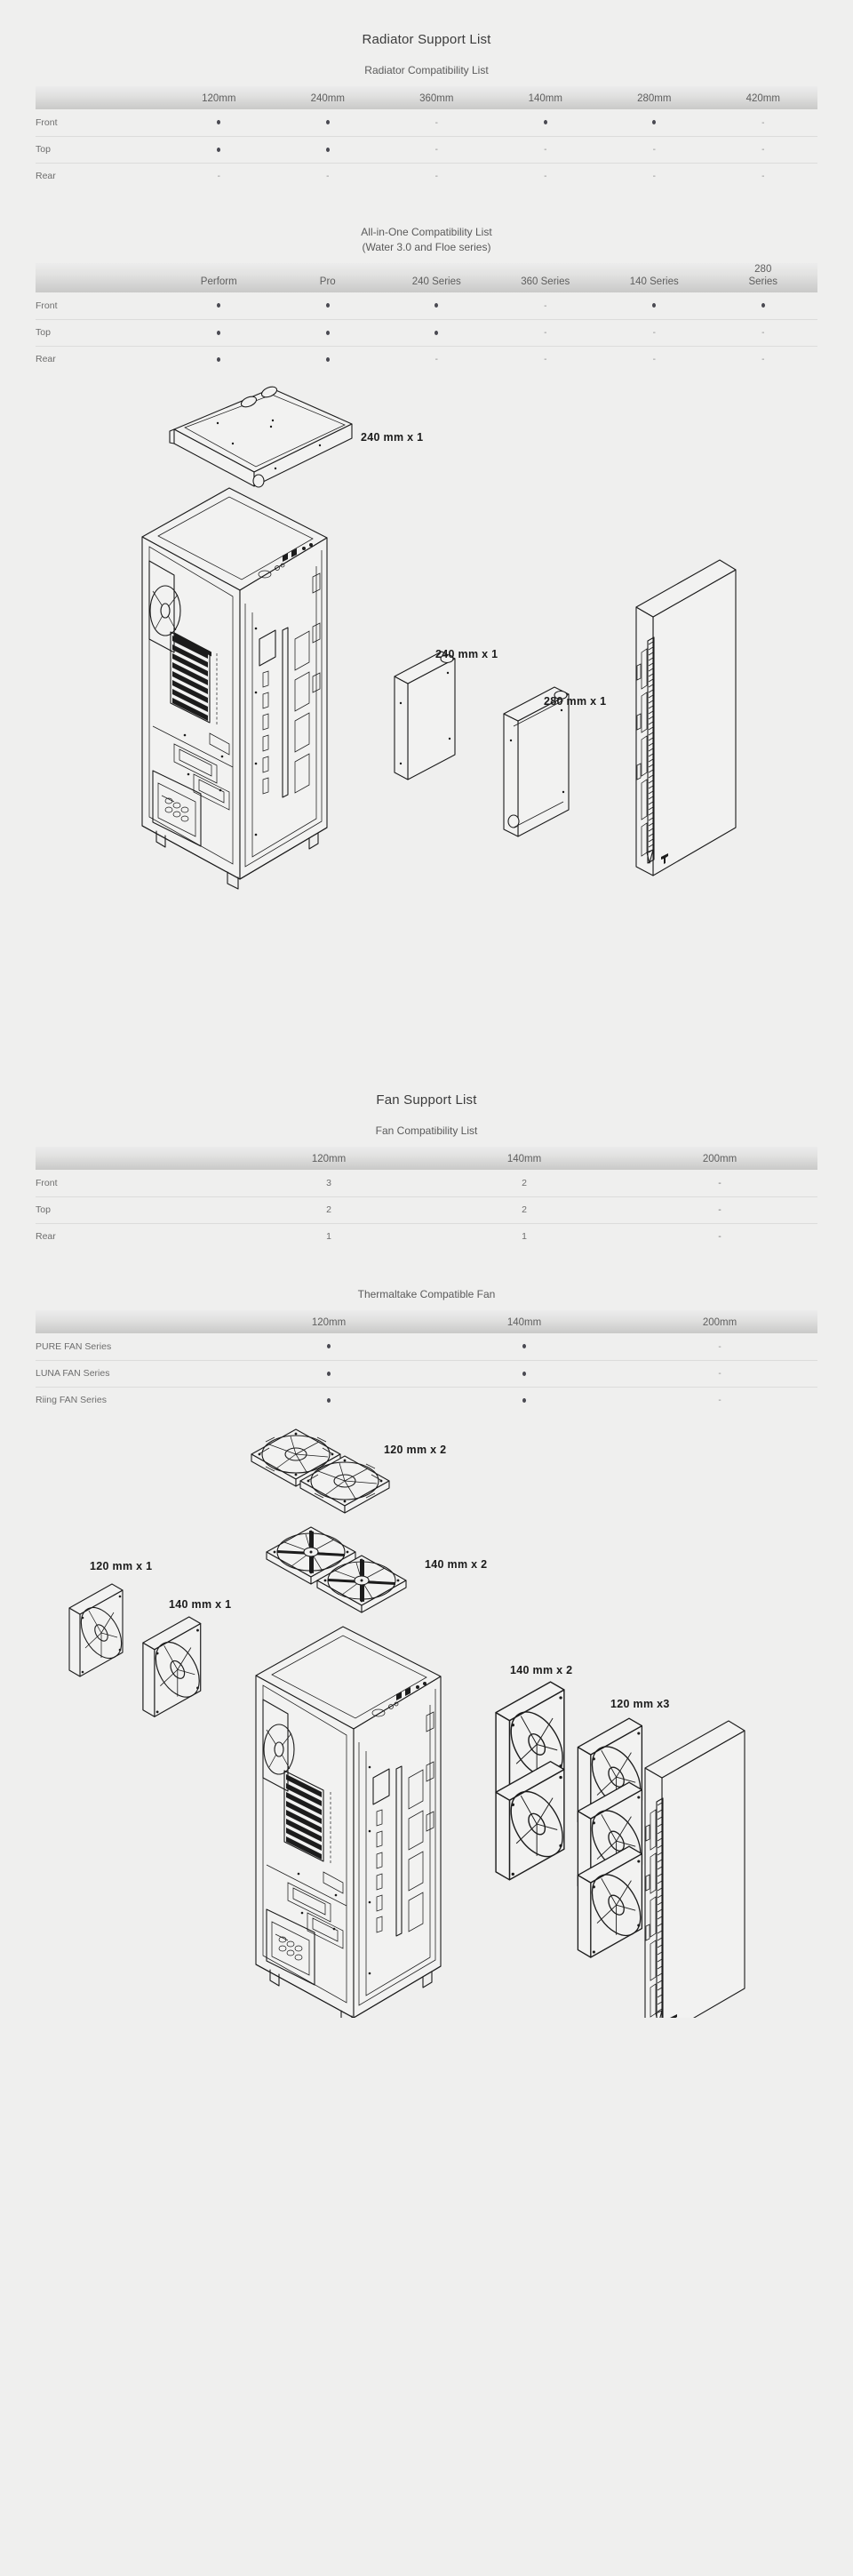 The height and width of the screenshot is (2576, 853). Describe the element at coordinates (71, 1400) in the screenshot. I see `row-label-riing-fan: Riing FAN Series` at that location.